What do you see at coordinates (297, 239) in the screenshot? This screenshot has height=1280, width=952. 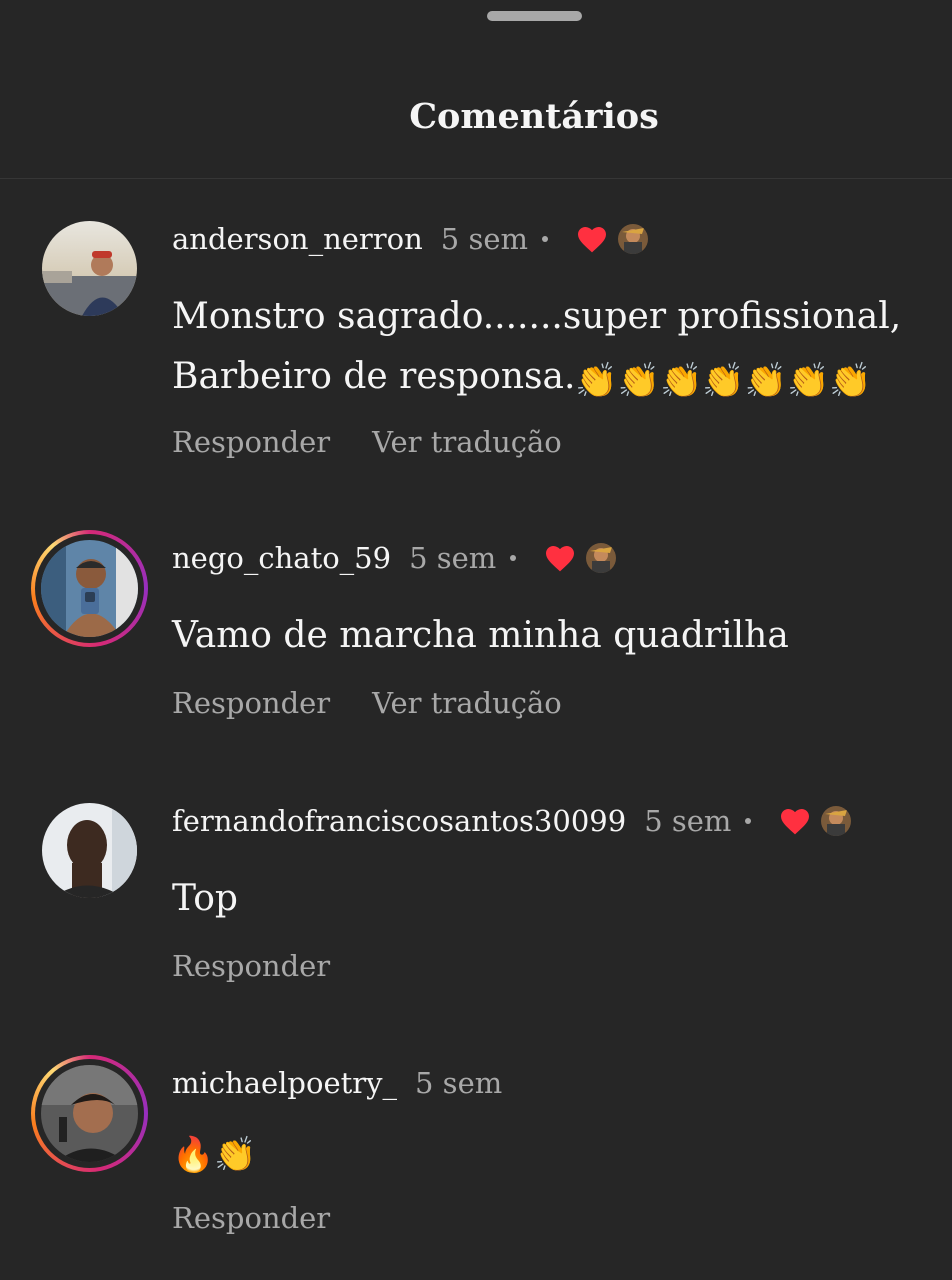 I see `comment-username: anderson_nerron` at bounding box center [297, 239].